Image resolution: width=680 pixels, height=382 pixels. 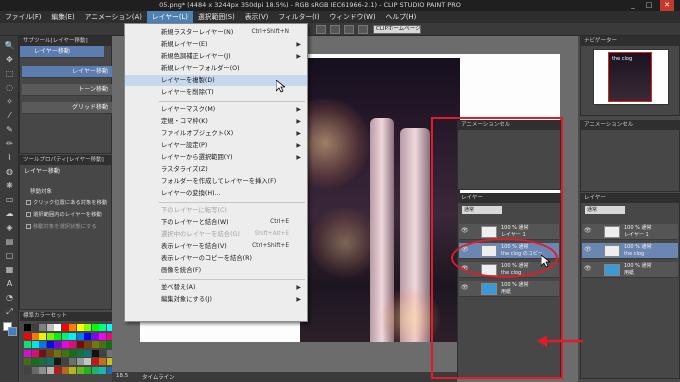 I want to click on layer-menu-item: 新規色調補正レイヤー(J) ▶, so click(x=216, y=56).